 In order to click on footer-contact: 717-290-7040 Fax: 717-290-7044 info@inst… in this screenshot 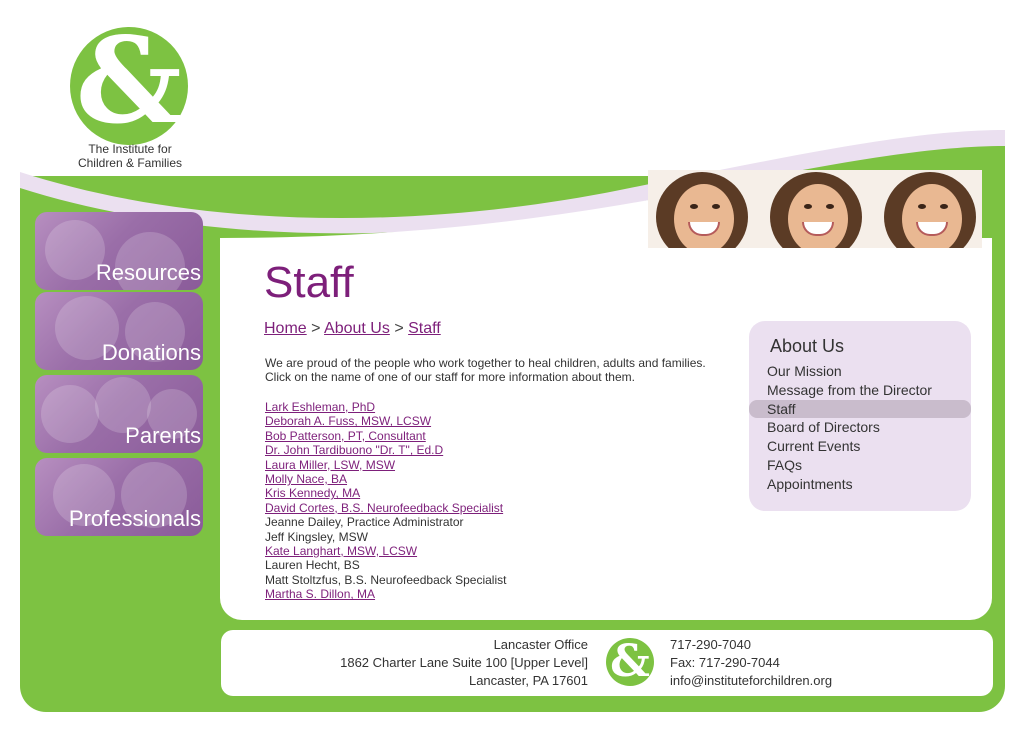, I will do `click(751, 663)`.